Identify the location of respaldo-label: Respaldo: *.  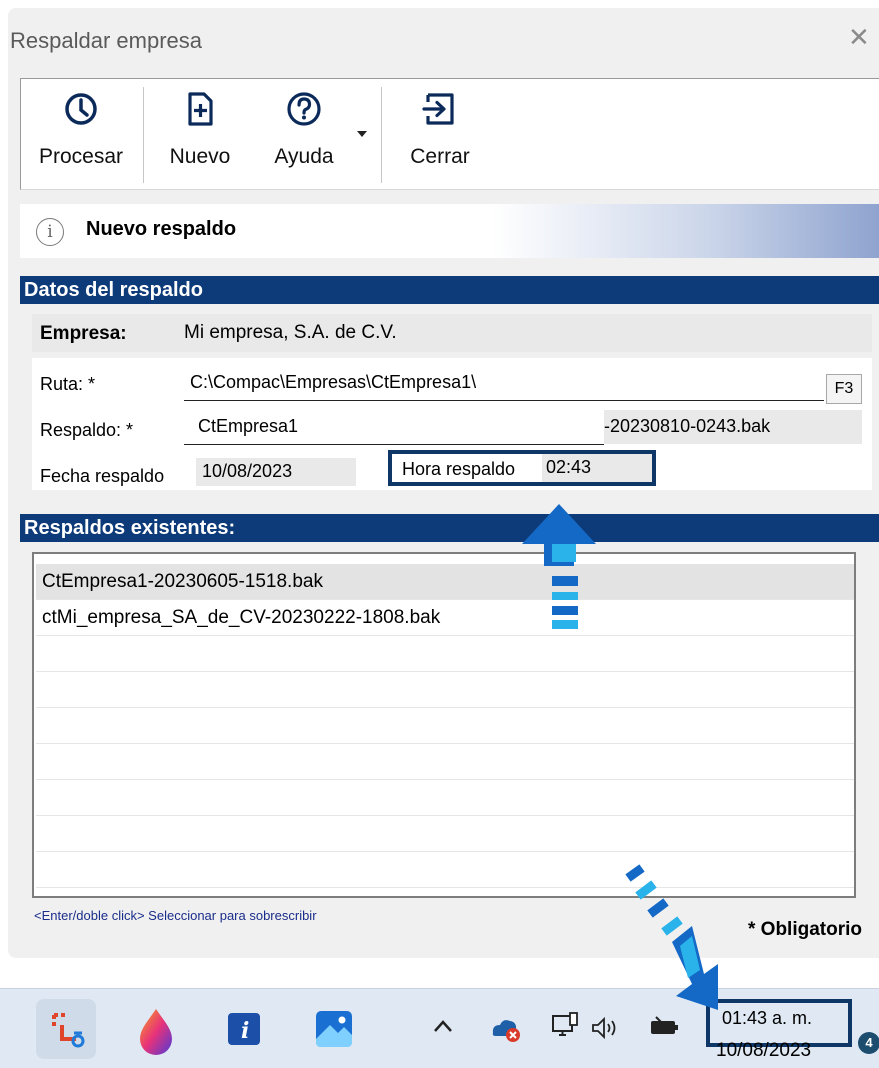
(87, 430).